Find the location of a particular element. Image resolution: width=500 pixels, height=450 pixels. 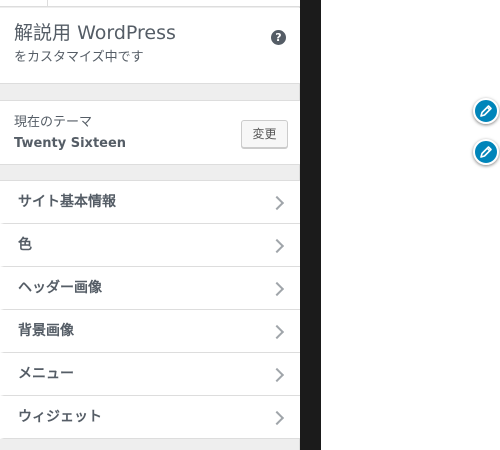

active-theme-panel: 現在のテーマ Twenty Sixteen 変更 is located at coordinates (150, 132).